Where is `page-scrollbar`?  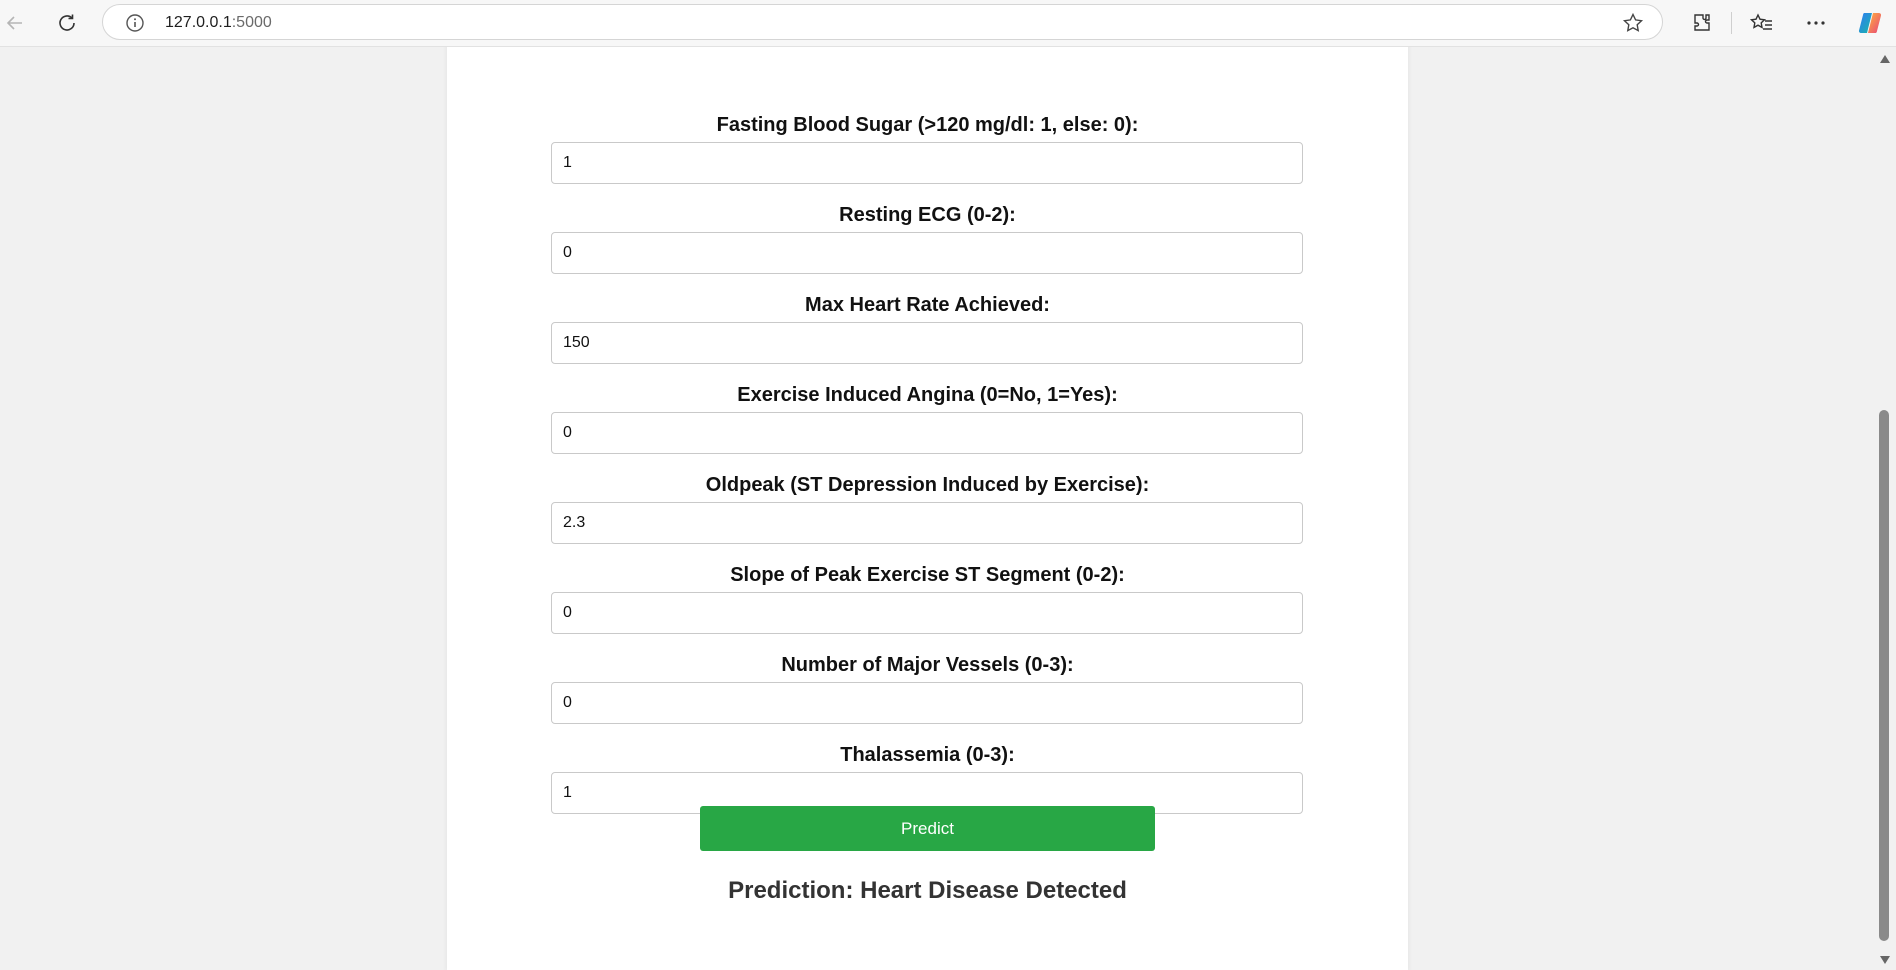 page-scrollbar is located at coordinates (1885, 508).